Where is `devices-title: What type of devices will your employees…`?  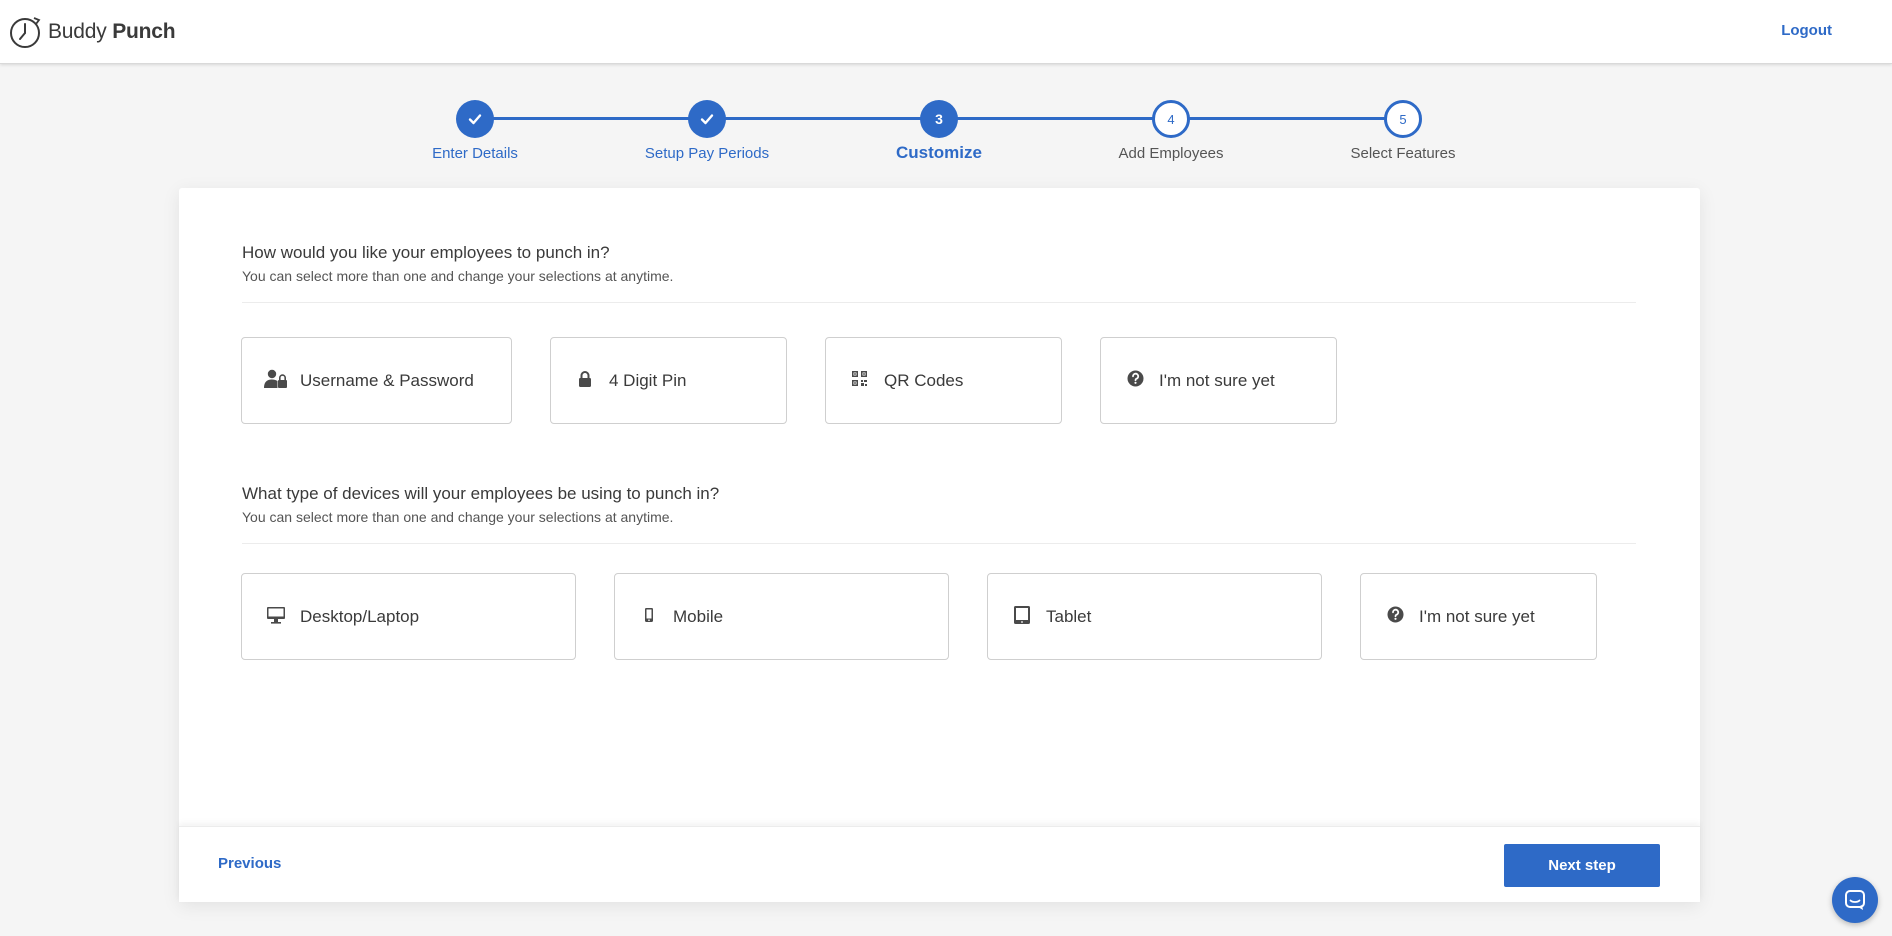 devices-title: What type of devices will your employees… is located at coordinates (481, 493).